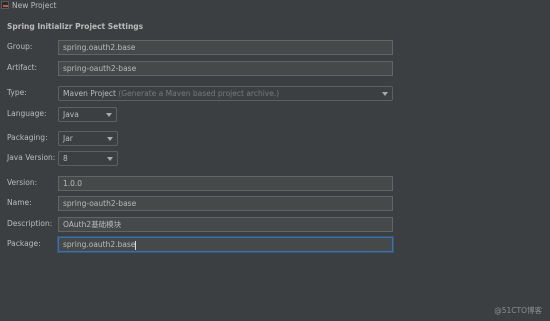 The height and width of the screenshot is (321, 550). What do you see at coordinates (136, 245) in the screenshot?
I see `text-caret` at bounding box center [136, 245].